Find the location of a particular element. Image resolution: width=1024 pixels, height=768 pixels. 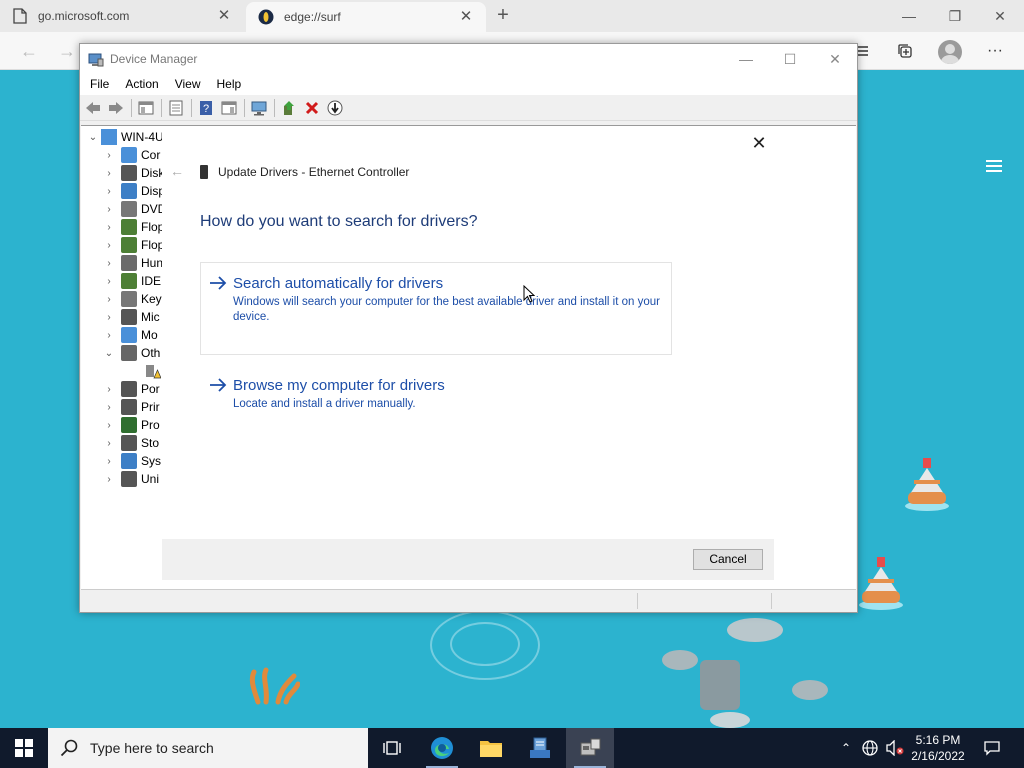

properties-icon is located at coordinates (176, 108).